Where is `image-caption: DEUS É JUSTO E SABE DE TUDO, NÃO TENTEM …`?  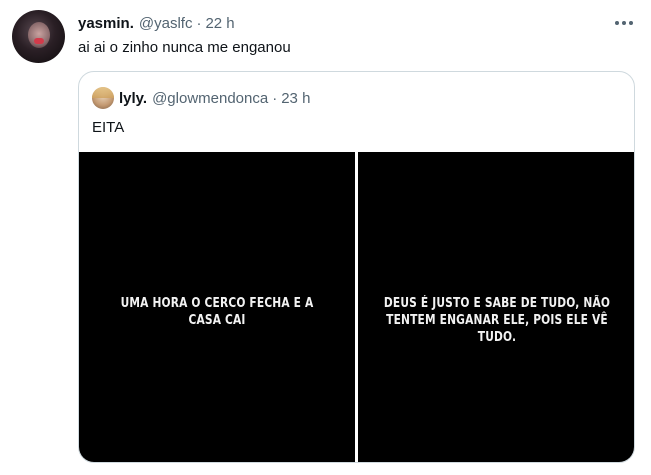
image-caption: DEUS É JUSTO E SABE DE TUDO, NÃO TENTEM … is located at coordinates (497, 320).